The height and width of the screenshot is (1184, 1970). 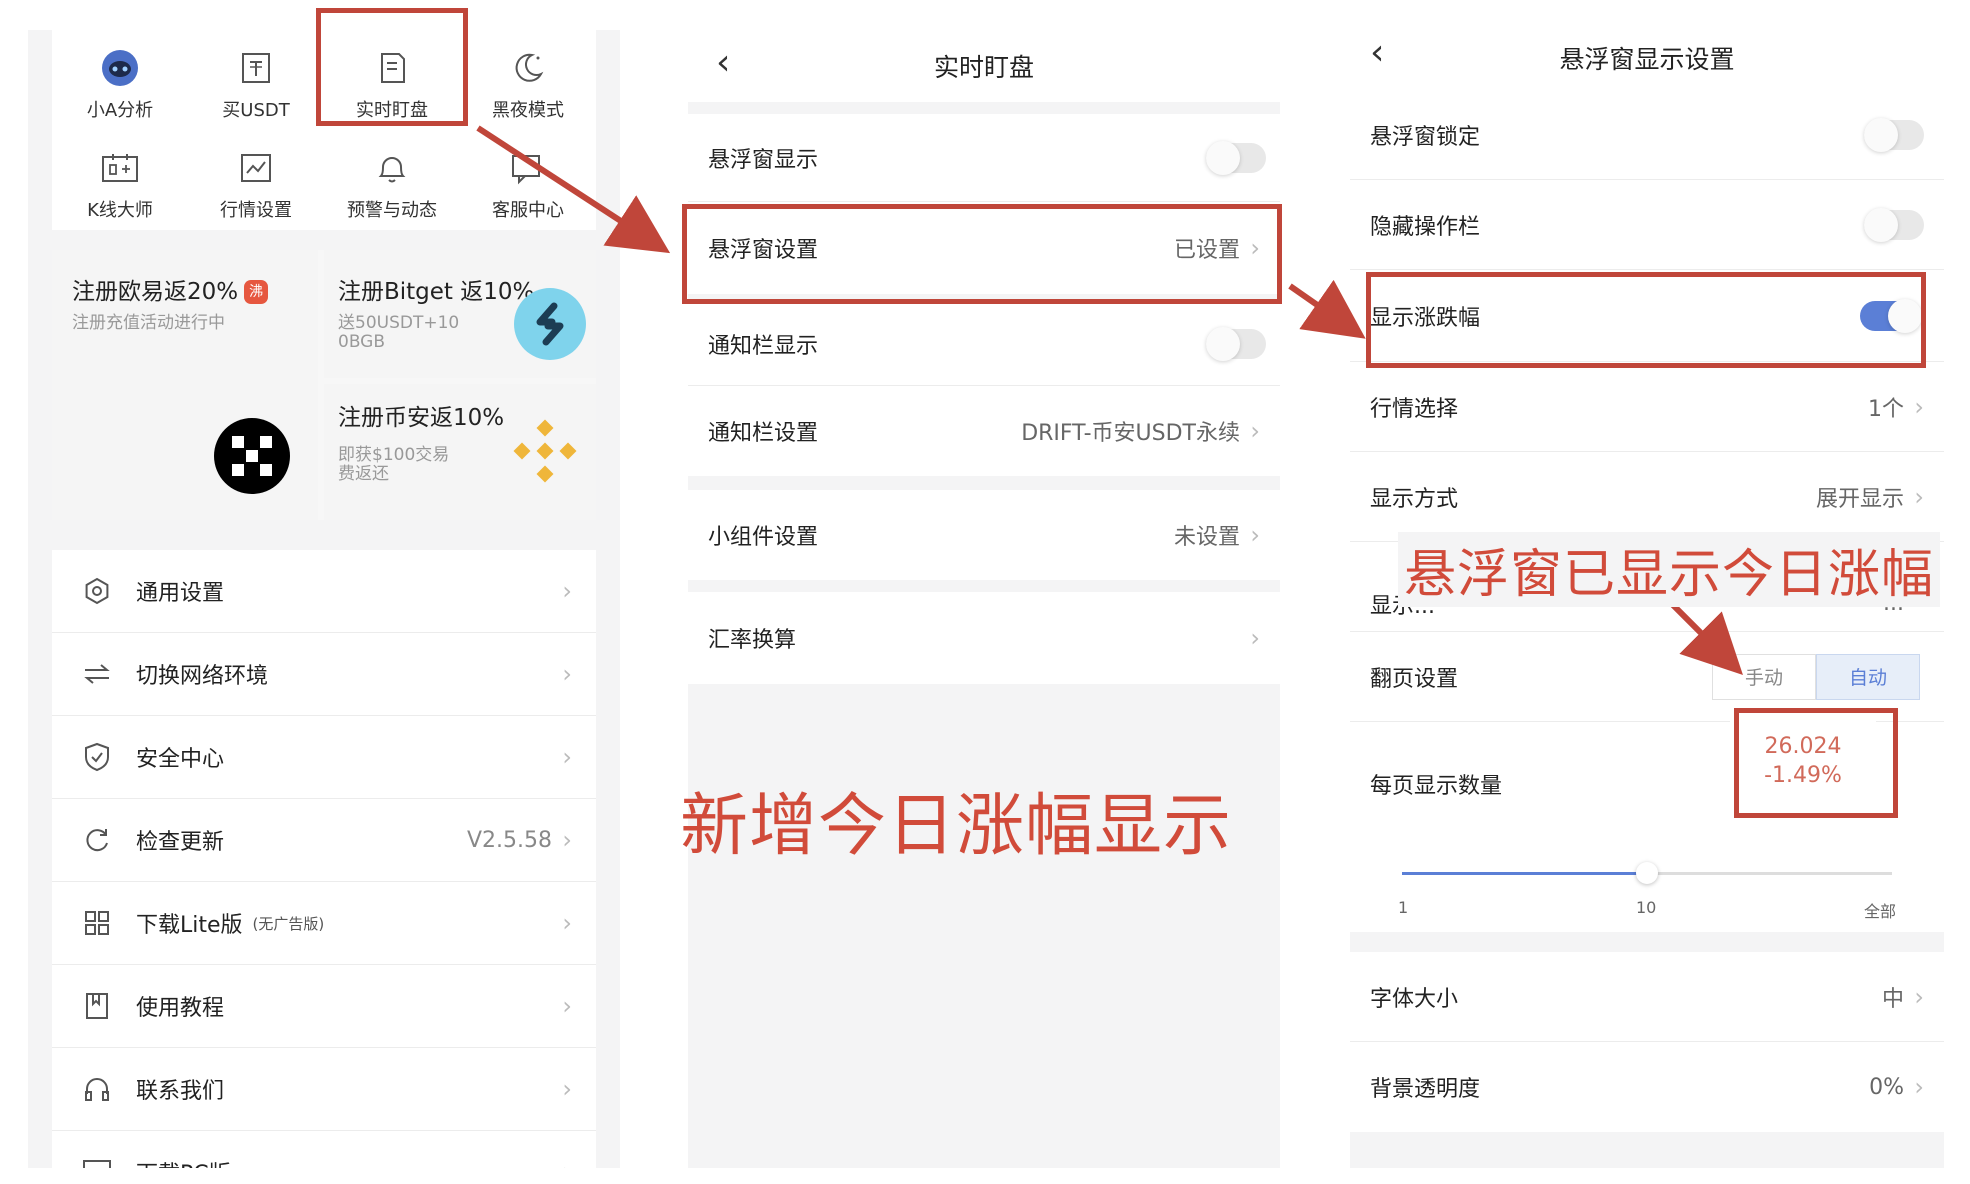 I want to click on per-page-slider: 1 10 全部, so click(x=1647, y=900).